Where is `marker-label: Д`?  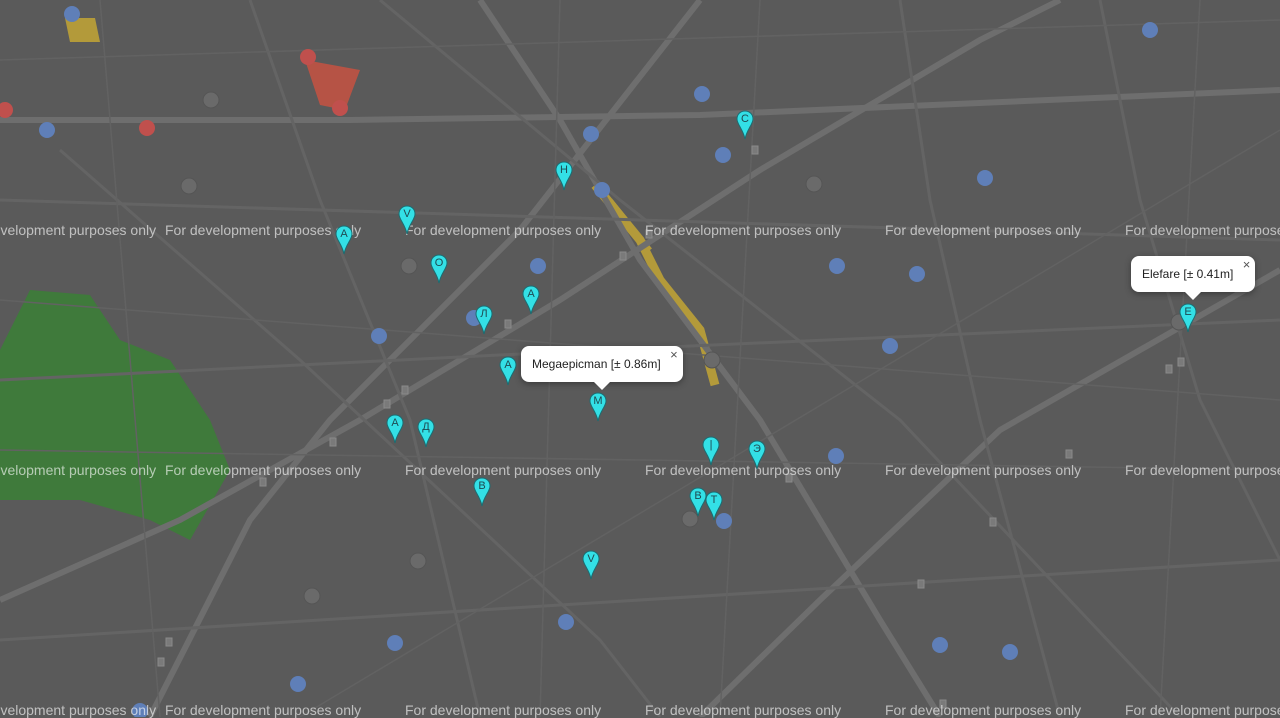 marker-label: Д is located at coordinates (426, 427).